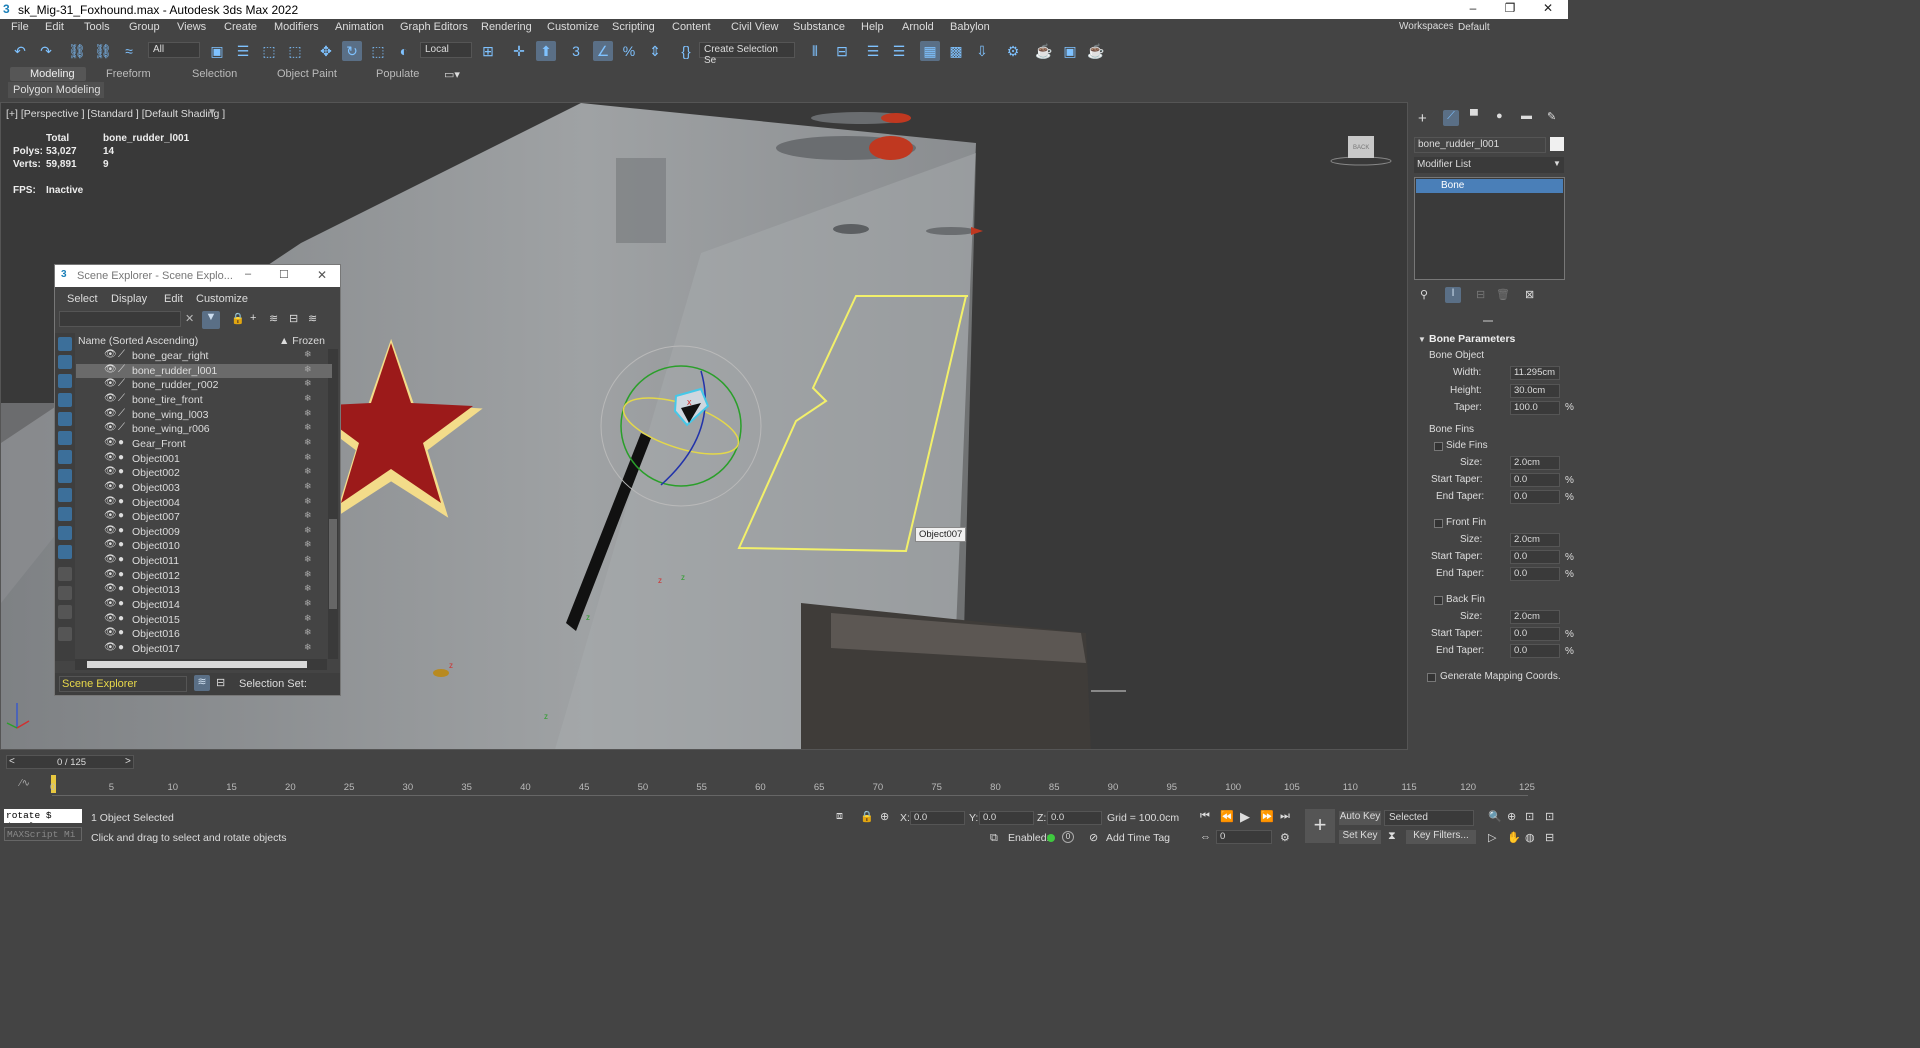 This screenshot has width=1920, height=1048. What do you see at coordinates (222, 299) in the screenshot?
I see `se-menu-customize: Customize` at bounding box center [222, 299].